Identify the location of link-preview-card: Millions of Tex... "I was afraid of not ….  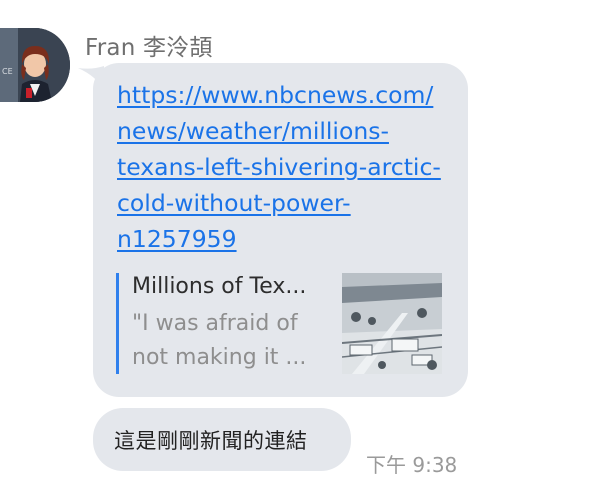
(279, 323).